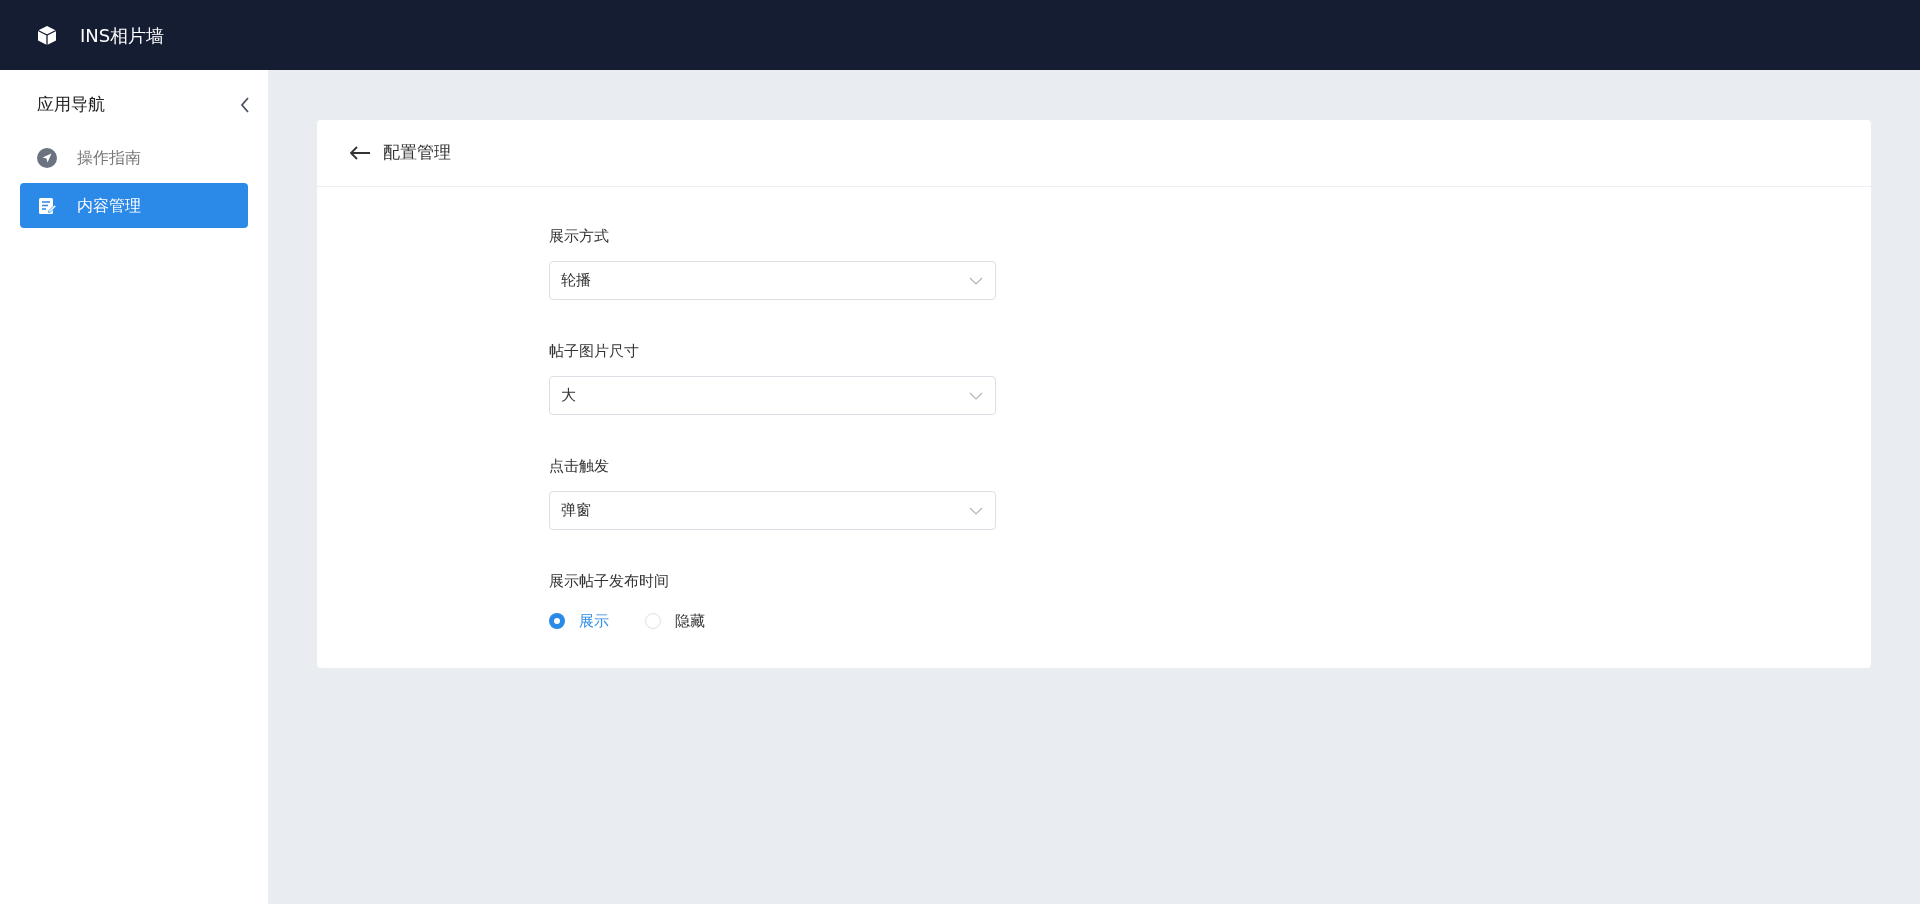 The image size is (1920, 904). What do you see at coordinates (772, 395) in the screenshot?
I see `select-field: 大` at bounding box center [772, 395].